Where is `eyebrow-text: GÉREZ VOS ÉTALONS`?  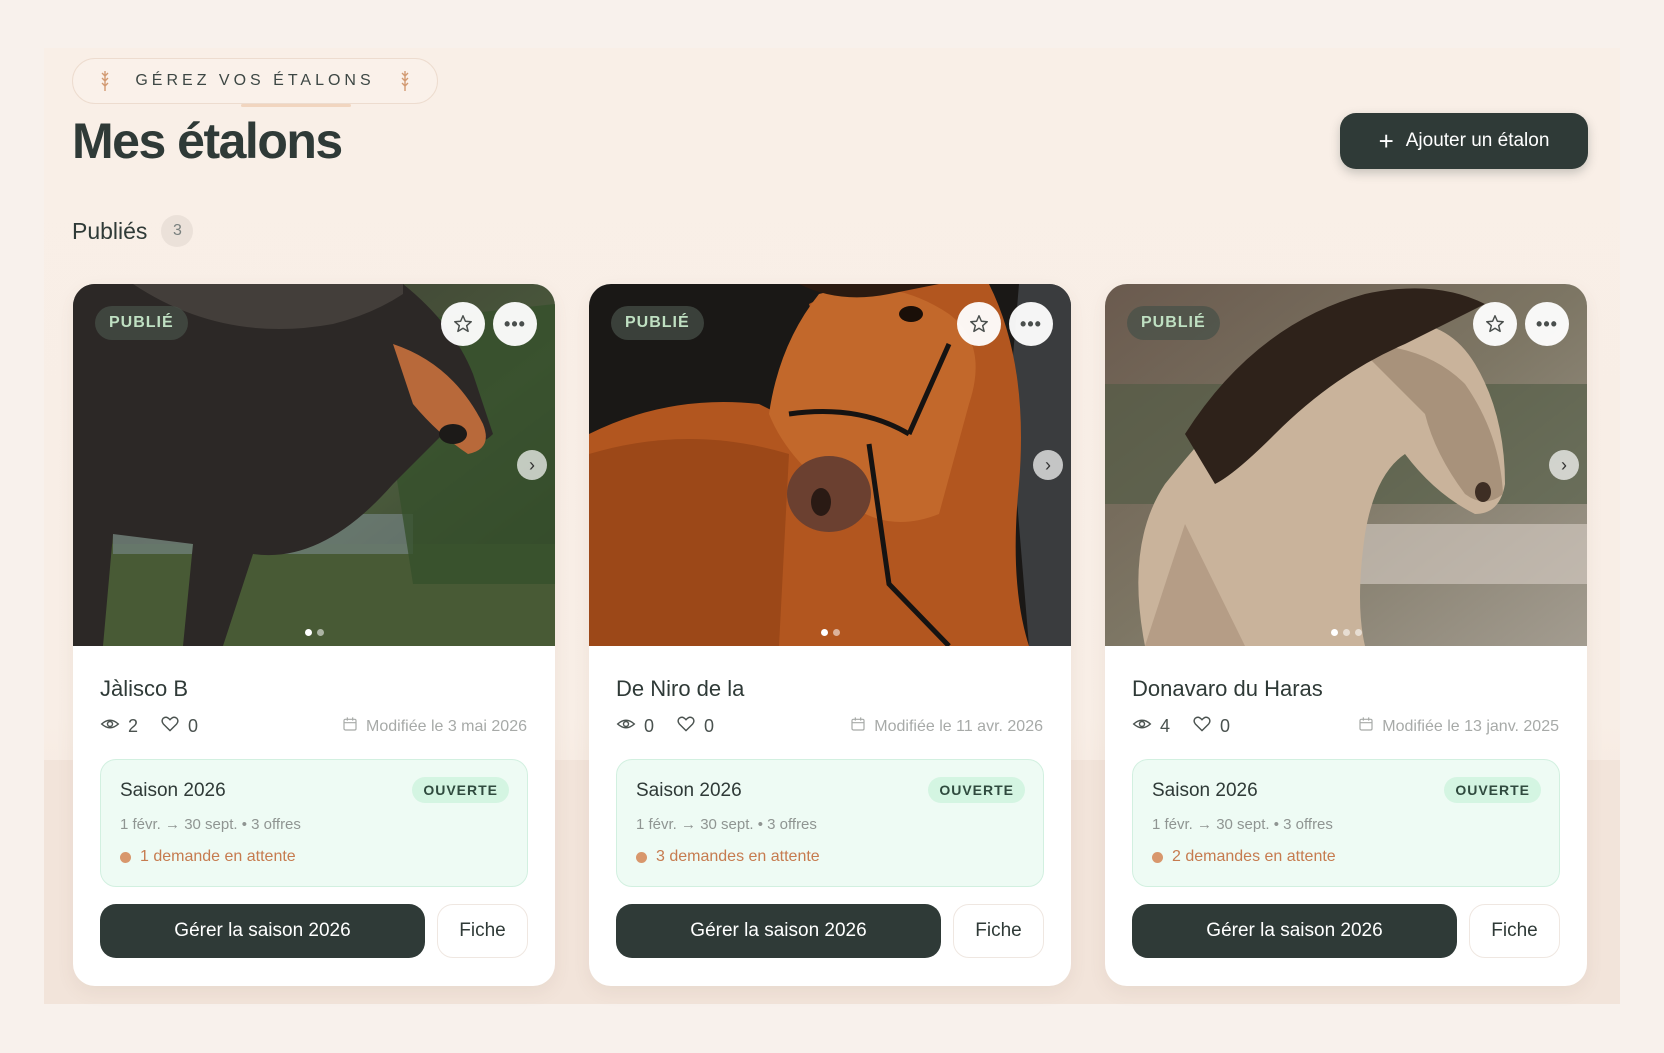 eyebrow-text: GÉREZ VOS ÉTALONS is located at coordinates (255, 80).